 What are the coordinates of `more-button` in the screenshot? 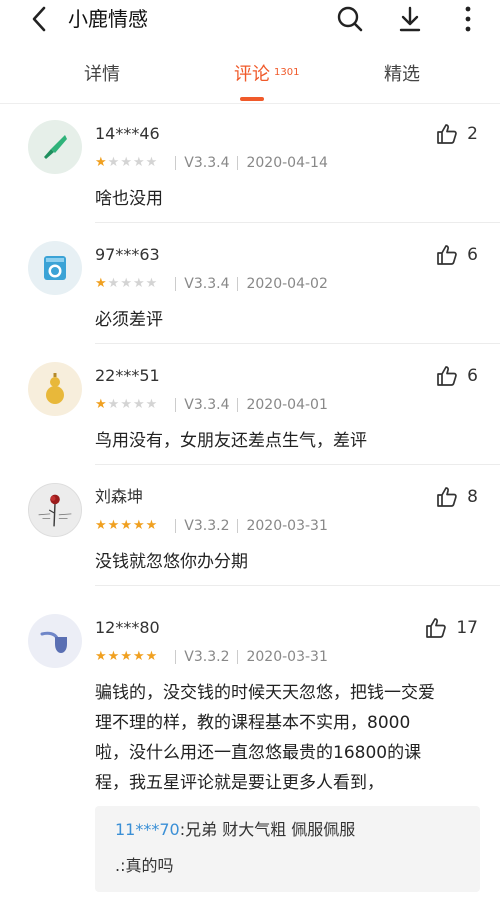 It's located at (468, 19).